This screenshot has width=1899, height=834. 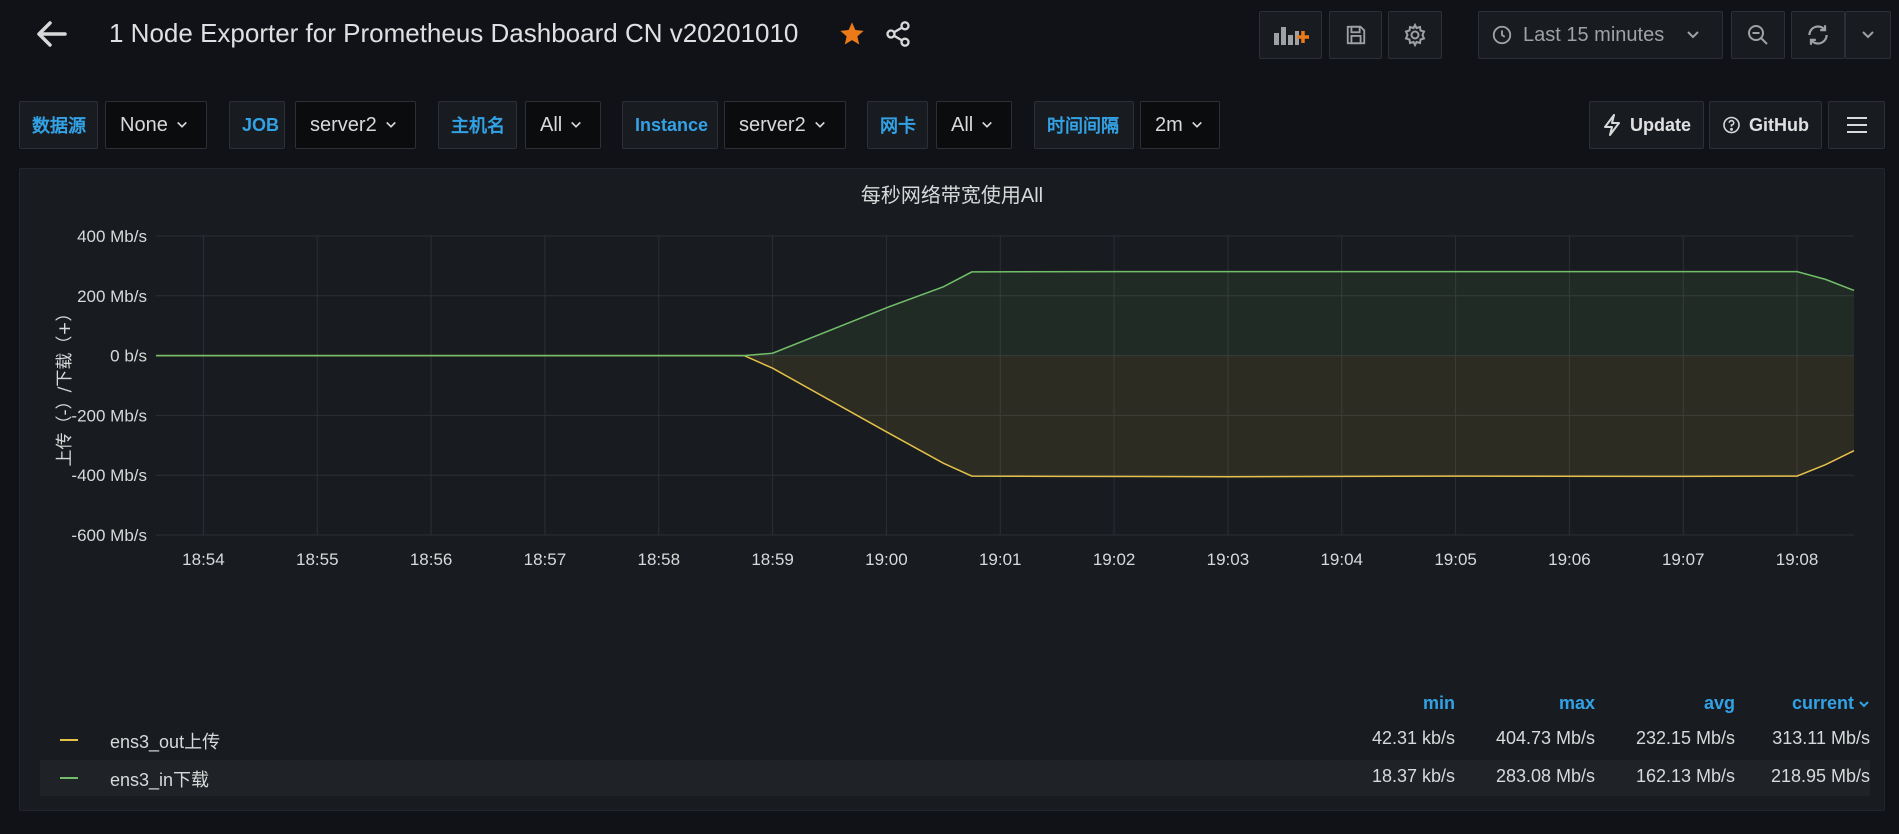 I want to click on legend-value-avg: 162.13 Mb/s, so click(x=1685, y=776).